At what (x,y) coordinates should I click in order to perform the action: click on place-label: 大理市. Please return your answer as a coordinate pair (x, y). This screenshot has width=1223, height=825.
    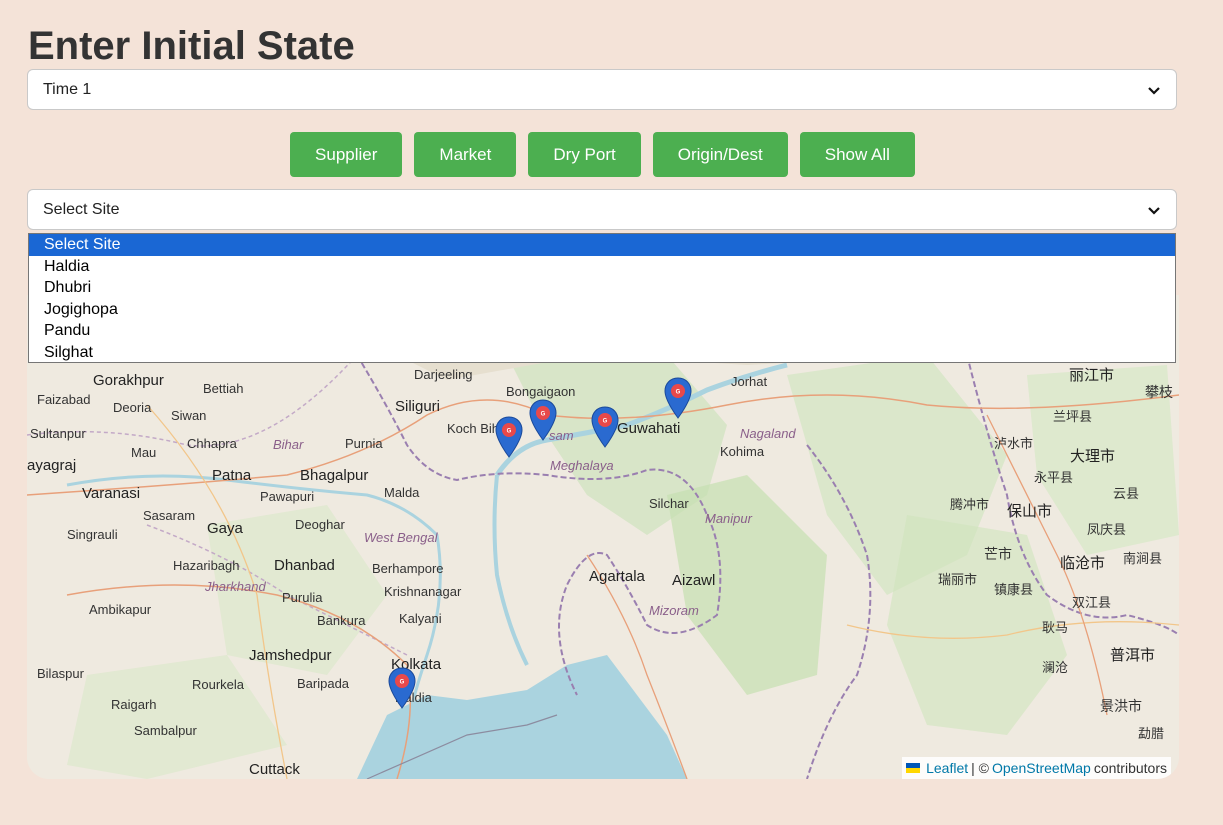
    Looking at the image, I should click on (1093, 456).